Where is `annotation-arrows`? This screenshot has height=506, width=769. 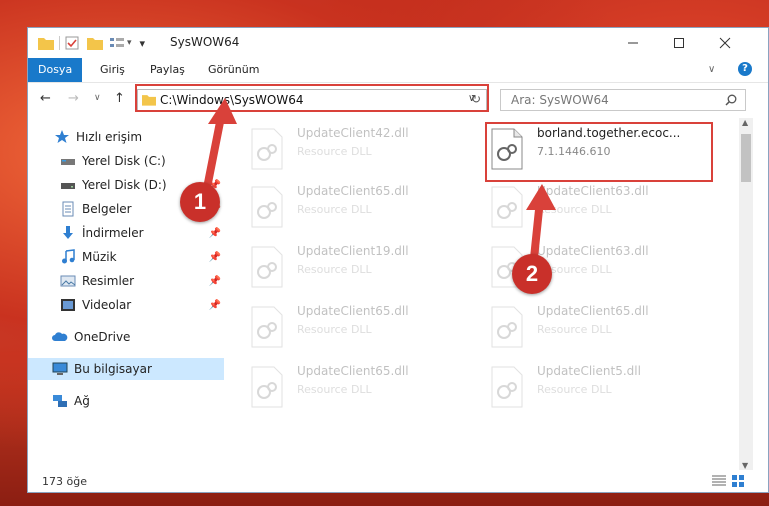
annotation-arrows is located at coordinates (379, 180).